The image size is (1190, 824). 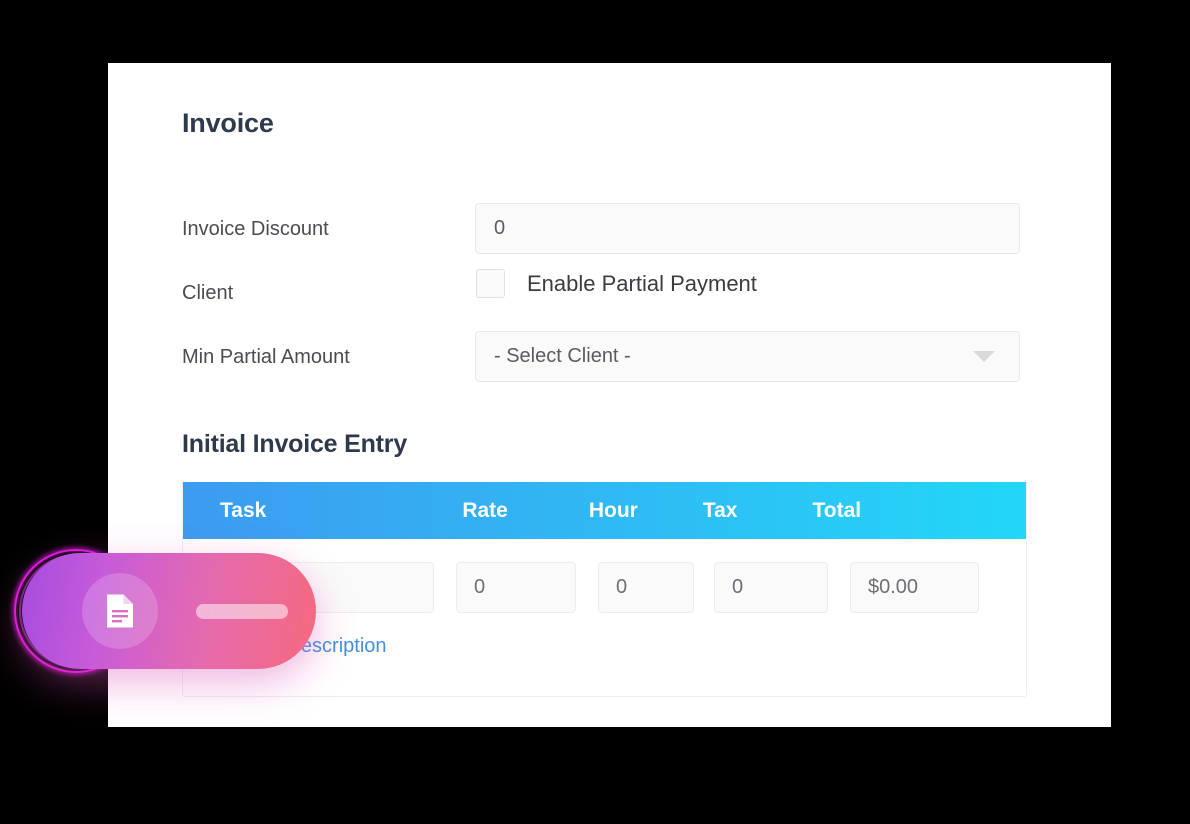 I want to click on page-title: Invoice, so click(x=228, y=123).